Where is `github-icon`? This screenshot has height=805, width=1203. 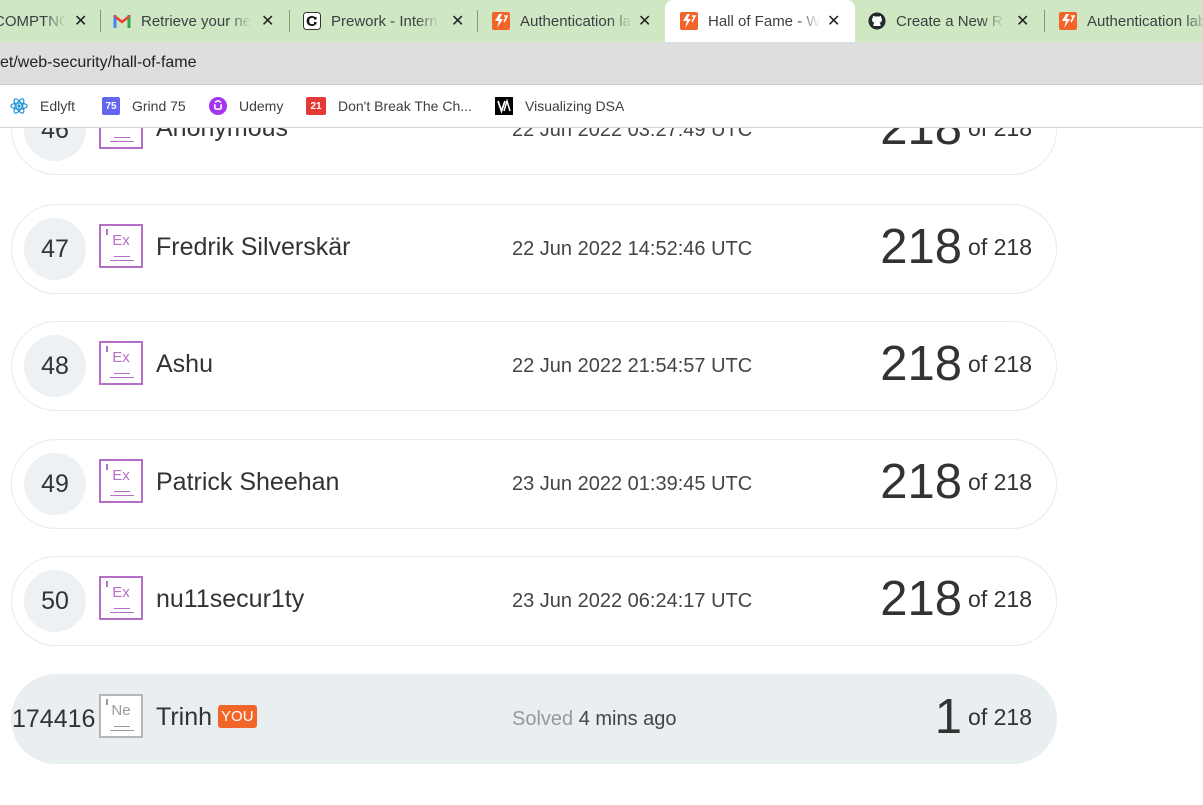
github-icon is located at coordinates (877, 21).